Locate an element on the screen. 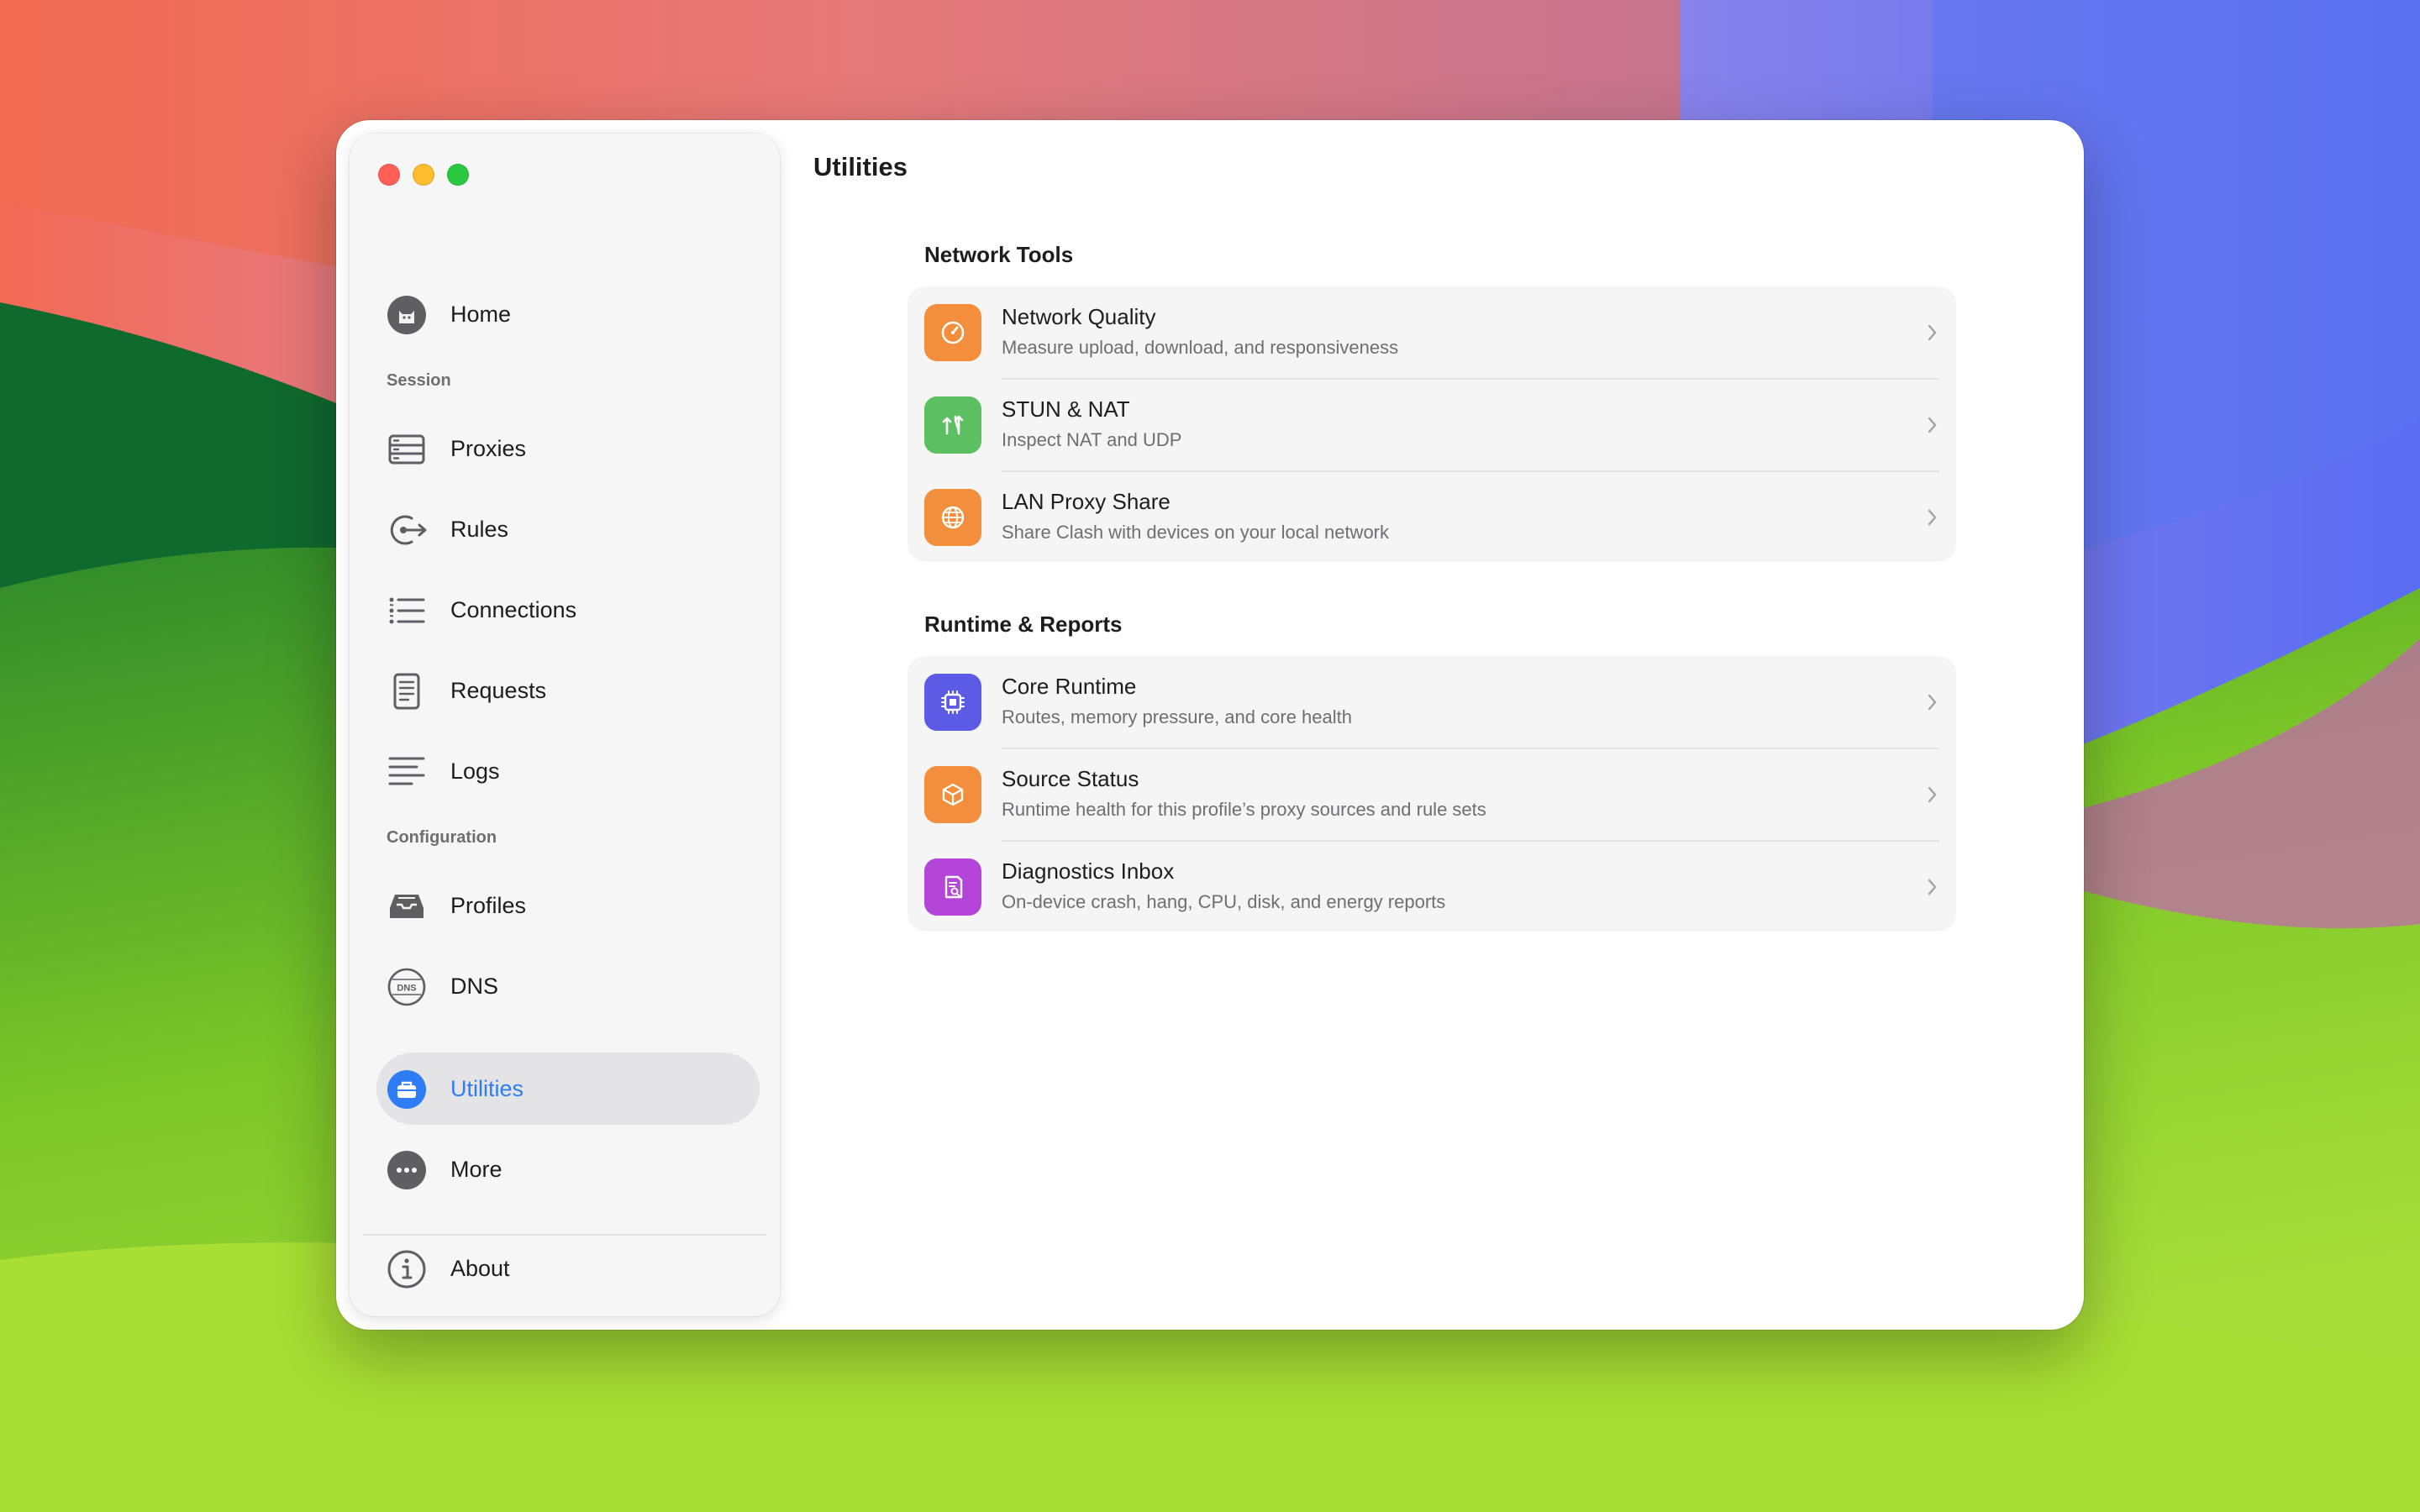  gauge-icon is located at coordinates (953, 332).